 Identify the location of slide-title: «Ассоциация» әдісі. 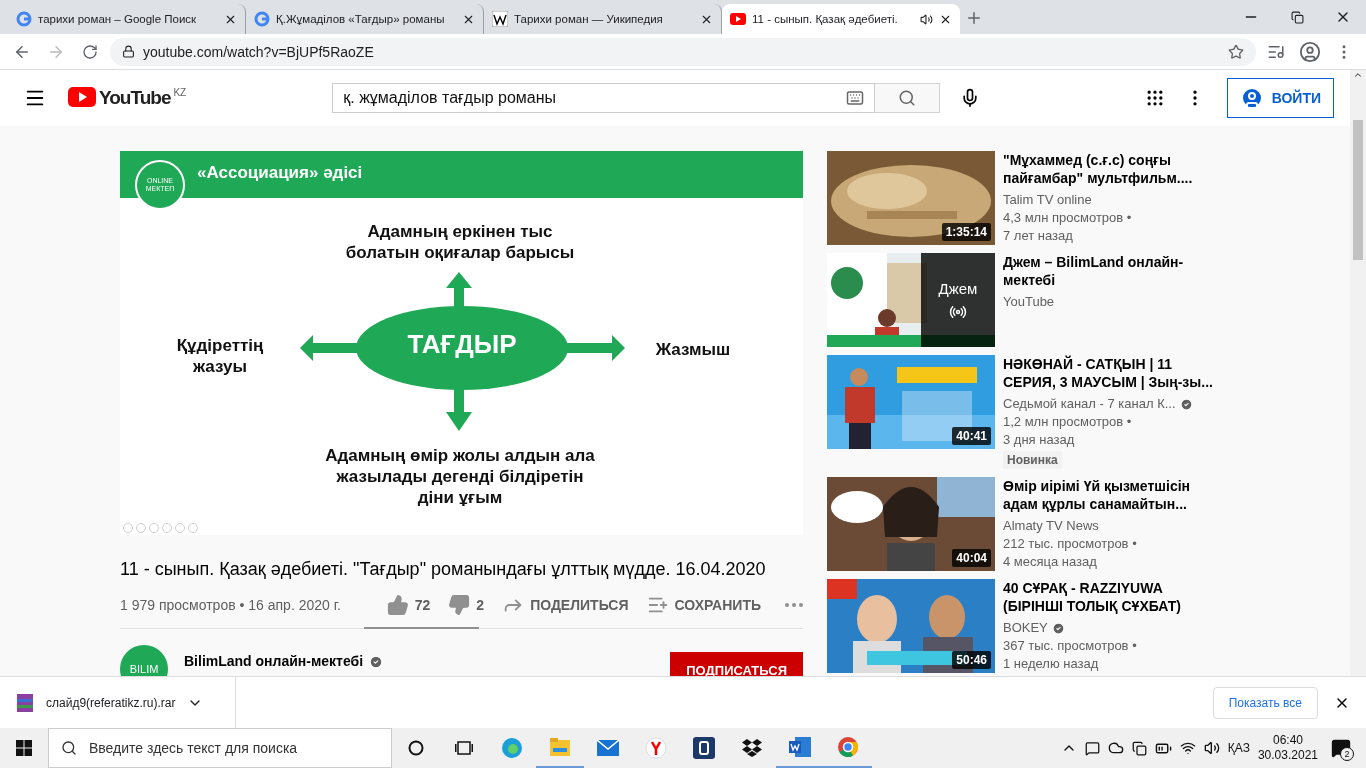
(280, 173).